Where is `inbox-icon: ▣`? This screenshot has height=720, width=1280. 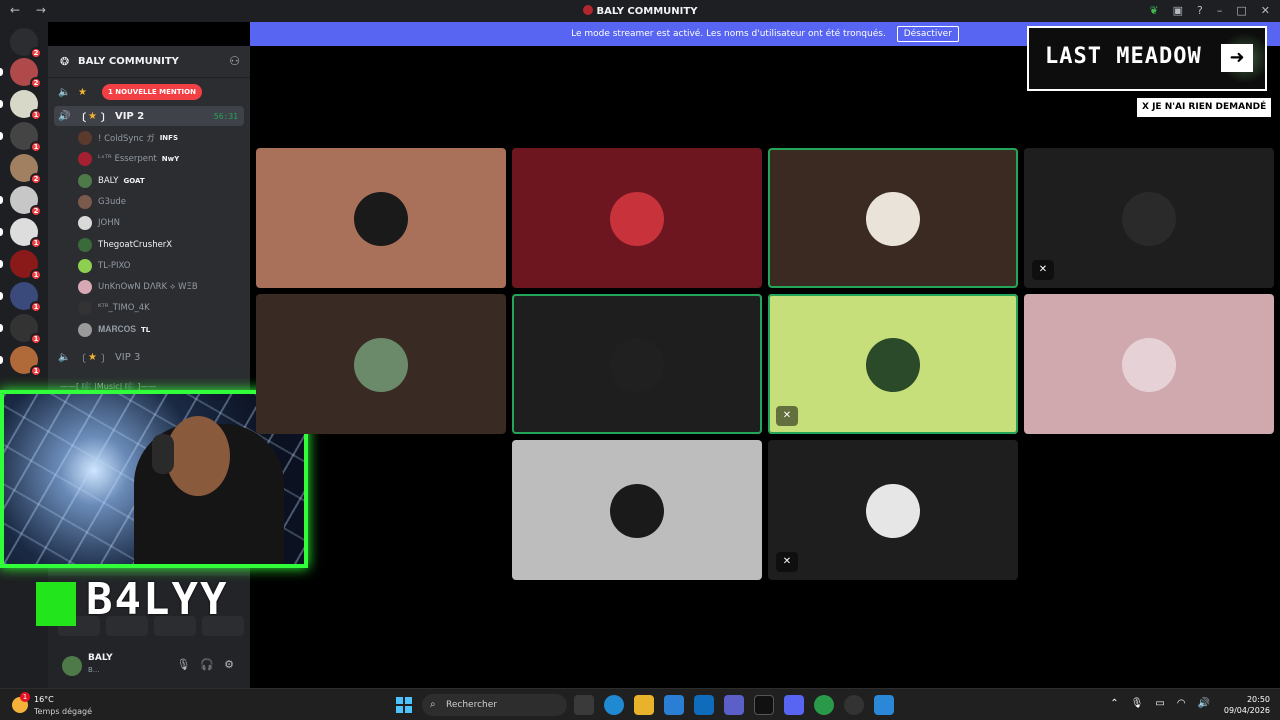 inbox-icon: ▣ is located at coordinates (1178, 10).